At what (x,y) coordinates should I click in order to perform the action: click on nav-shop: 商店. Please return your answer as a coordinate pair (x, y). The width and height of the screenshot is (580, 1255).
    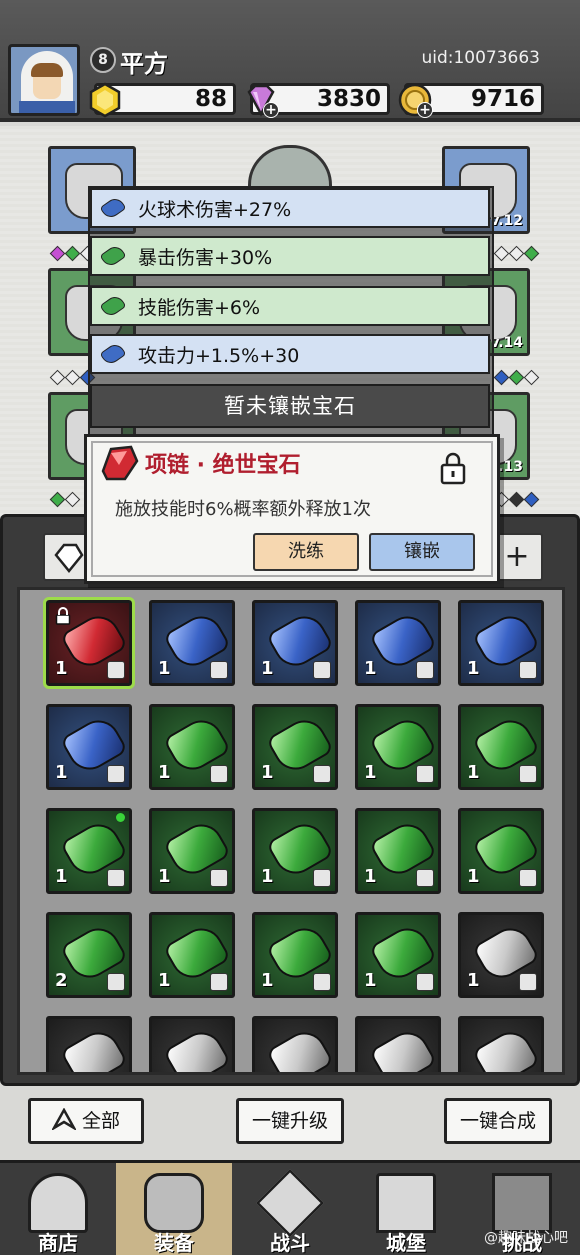
    Looking at the image, I should click on (58, 1209).